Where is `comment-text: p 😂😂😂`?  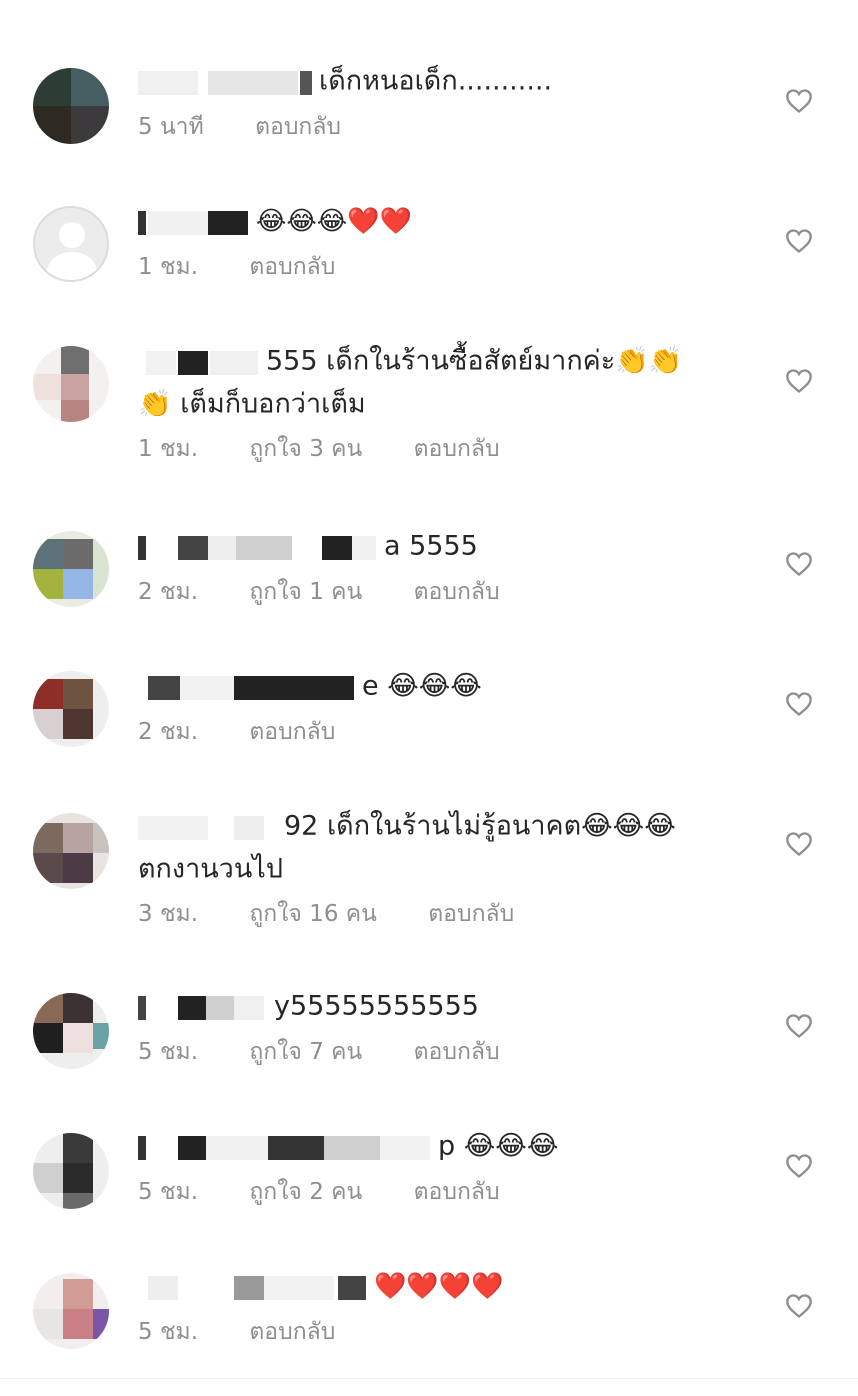 comment-text: p 😂😂😂 is located at coordinates (448, 1146).